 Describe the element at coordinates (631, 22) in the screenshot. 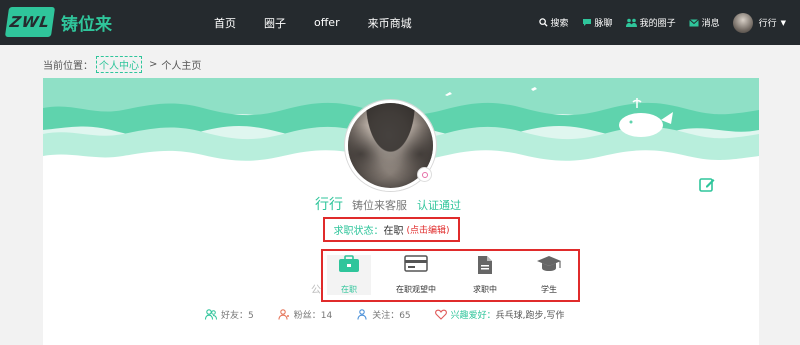

I see `group-icon` at that location.